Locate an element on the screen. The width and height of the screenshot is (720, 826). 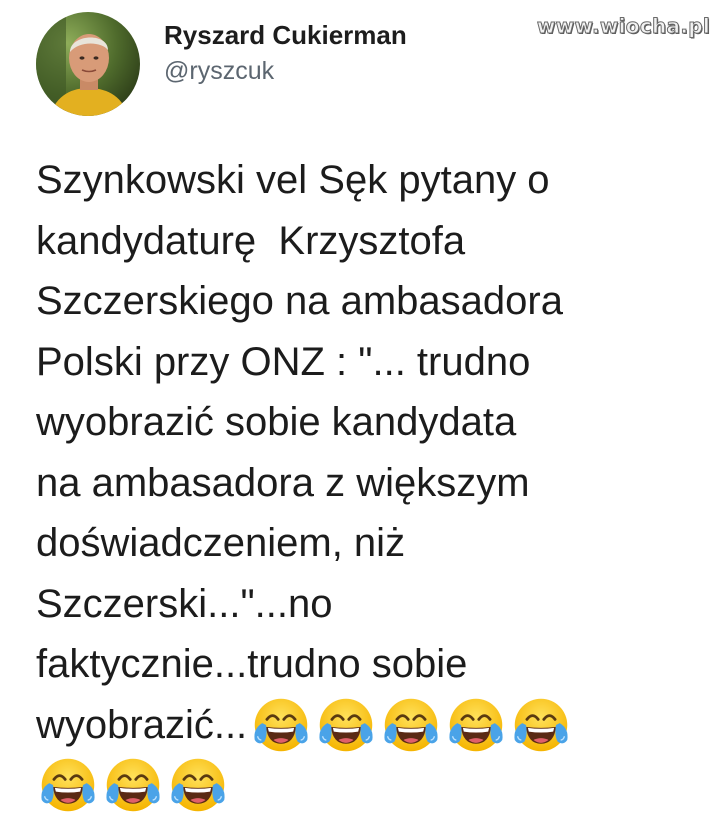
tweet-line: Polski przy ONZ : "... trudno is located at coordinates (371, 362).